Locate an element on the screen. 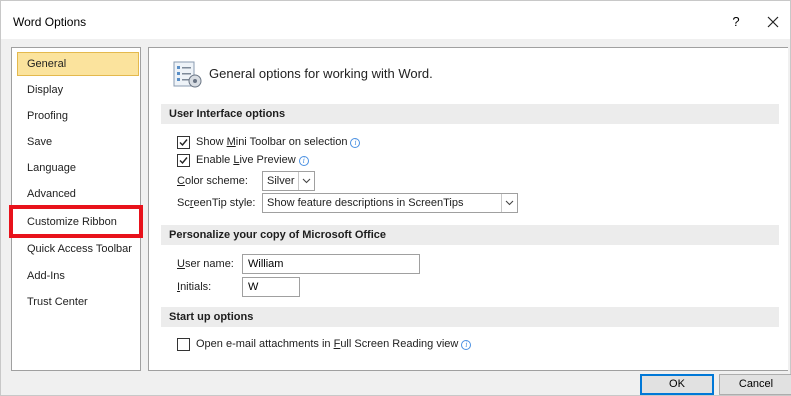 The height and width of the screenshot is (396, 791). user-name-label: User name: is located at coordinates (205, 264).